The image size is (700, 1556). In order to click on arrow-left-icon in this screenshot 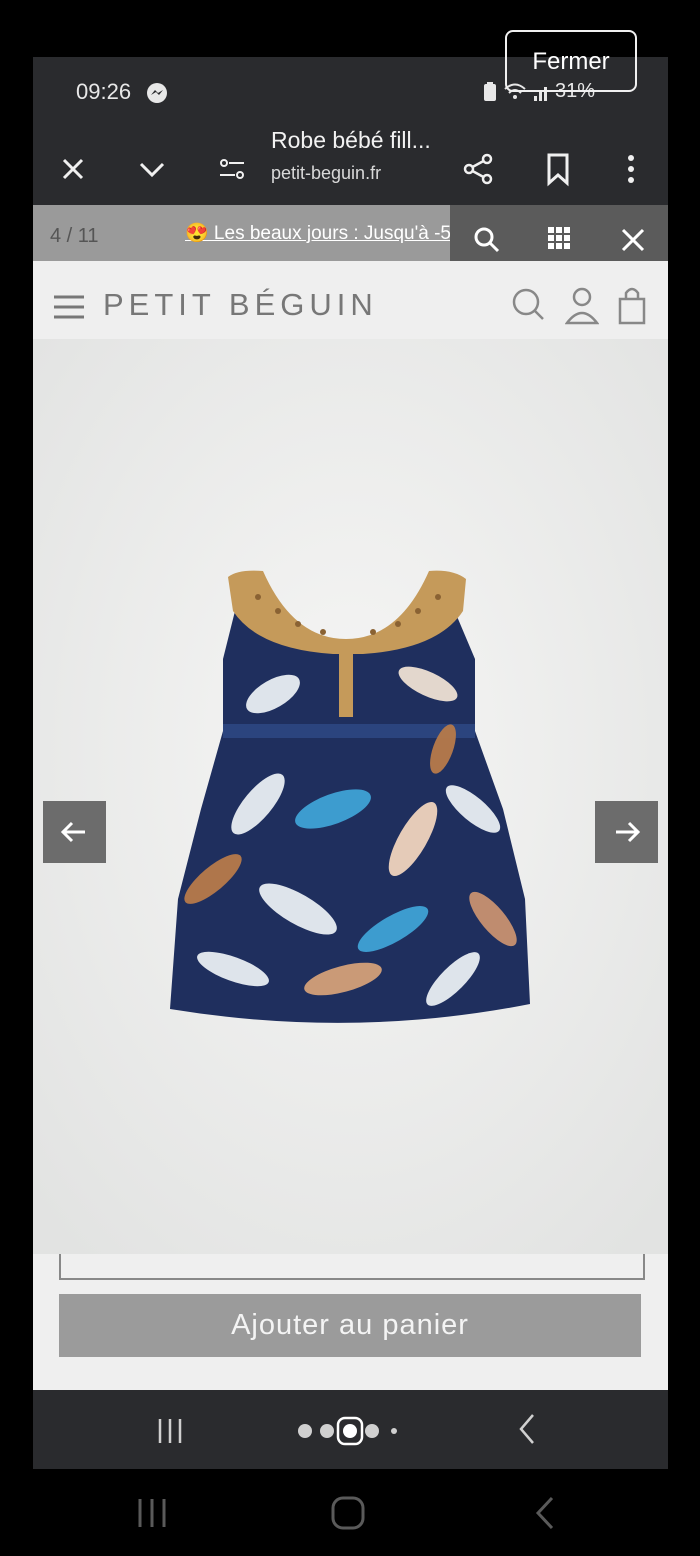, I will do `click(72, 832)`.